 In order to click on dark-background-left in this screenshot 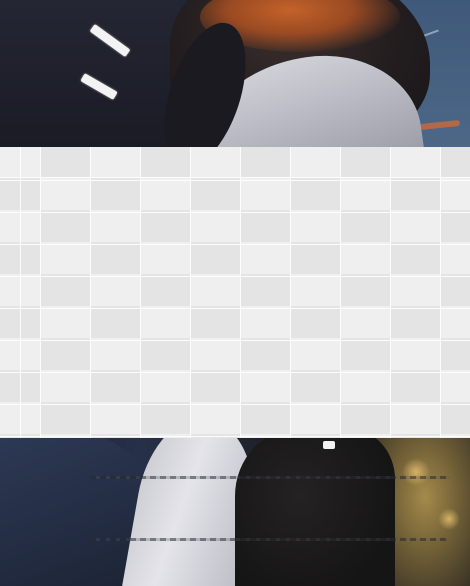, I will do `click(90, 73)`.